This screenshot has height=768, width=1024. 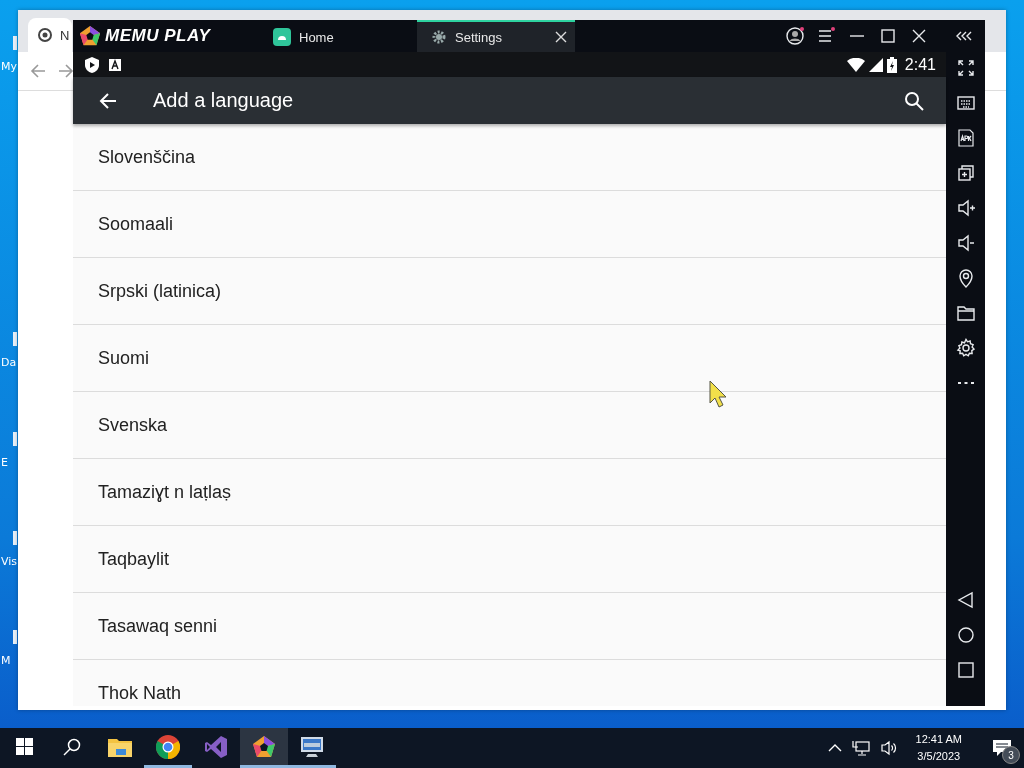 What do you see at coordinates (6, 660) in the screenshot?
I see `desktop-icon-label: M` at bounding box center [6, 660].